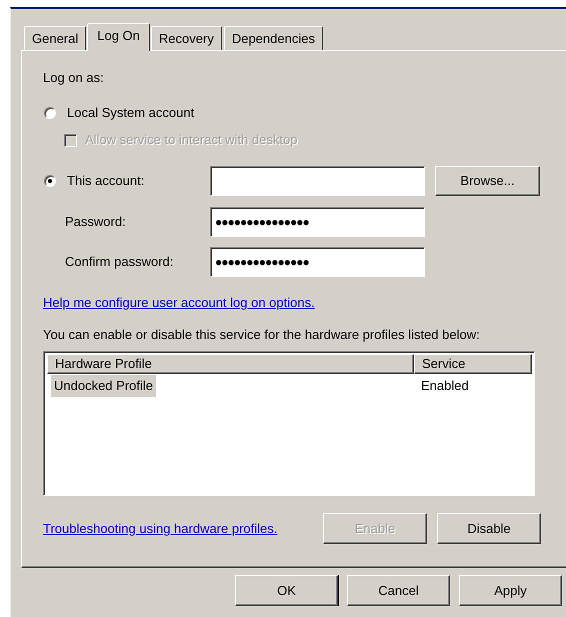 The image size is (566, 617). Describe the element at coordinates (74, 78) in the screenshot. I see `section-label: Log on as:` at that location.